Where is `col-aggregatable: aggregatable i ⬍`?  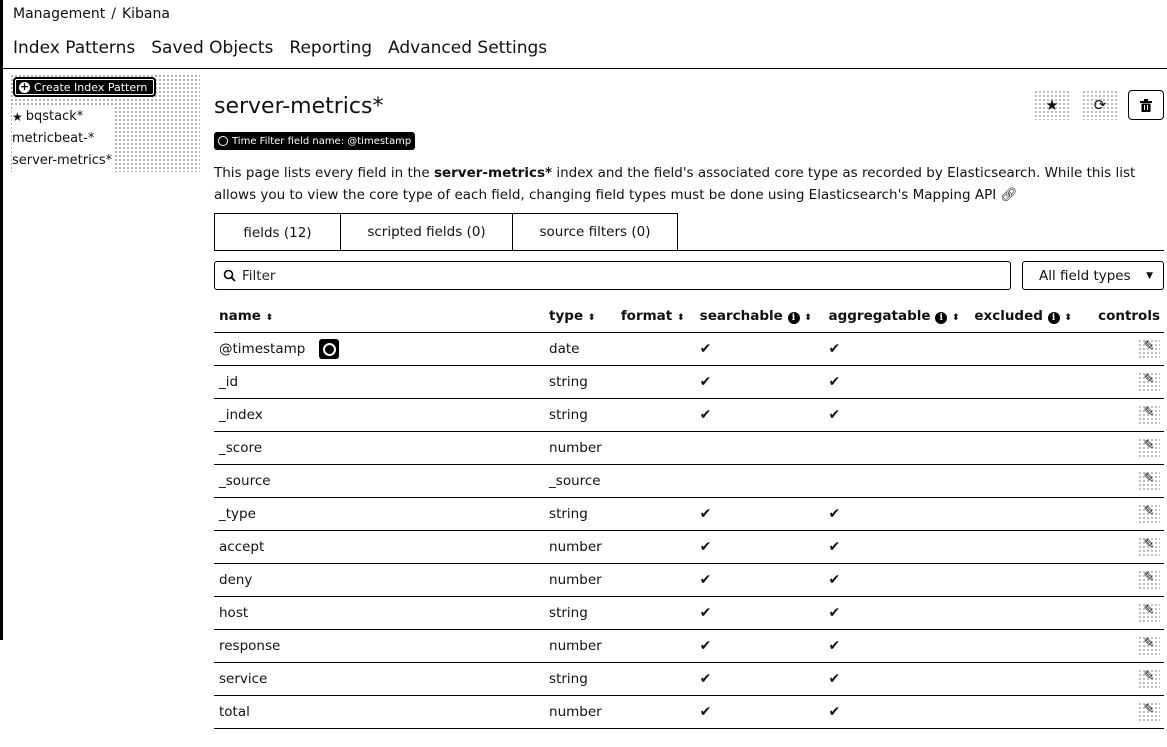
col-aggregatable: aggregatable i ⬍ is located at coordinates (896, 316).